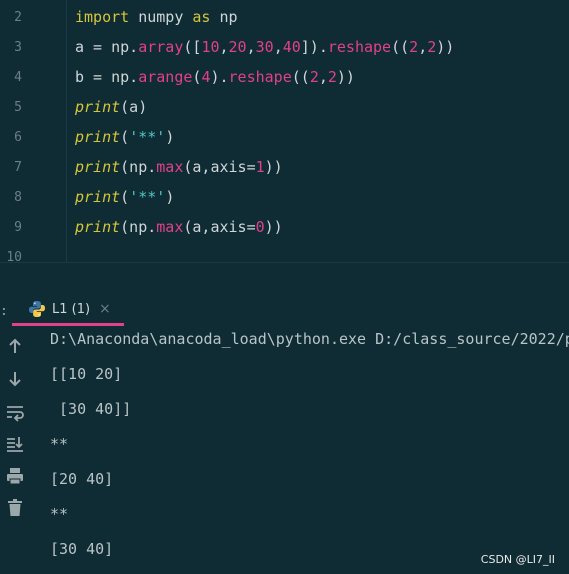 The width and height of the screenshot is (569, 574). I want to click on arrow-up-icon, so click(15, 346).